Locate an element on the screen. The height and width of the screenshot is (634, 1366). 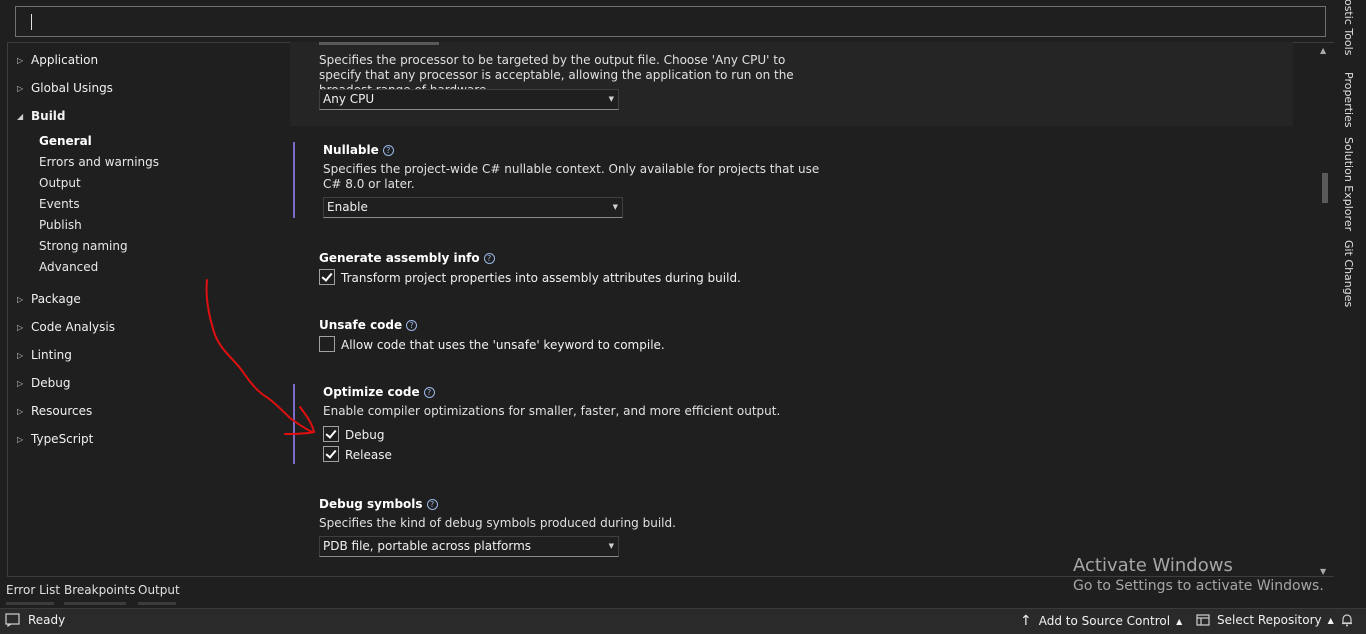
text-caret is located at coordinates (31, 22).